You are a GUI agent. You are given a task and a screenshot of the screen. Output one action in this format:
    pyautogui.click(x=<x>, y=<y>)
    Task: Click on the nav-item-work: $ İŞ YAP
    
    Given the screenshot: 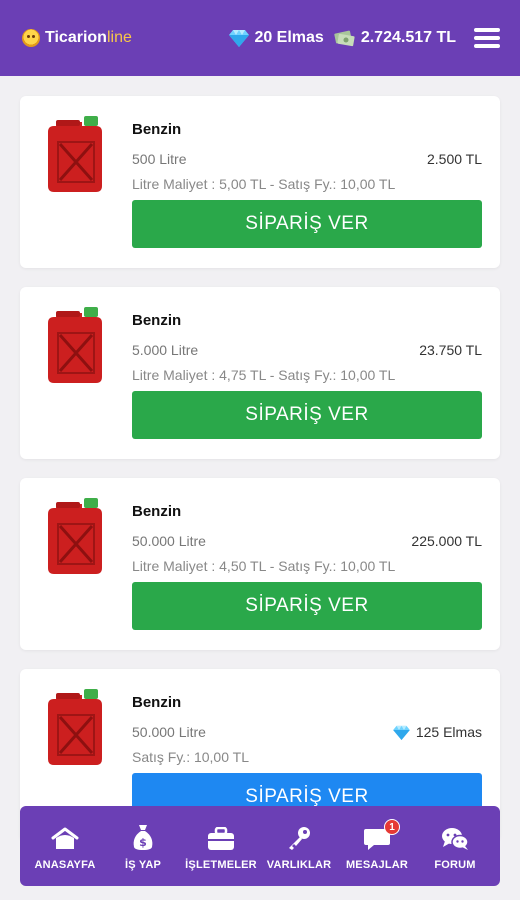 What is the action you would take?
    pyautogui.click(x=143, y=846)
    